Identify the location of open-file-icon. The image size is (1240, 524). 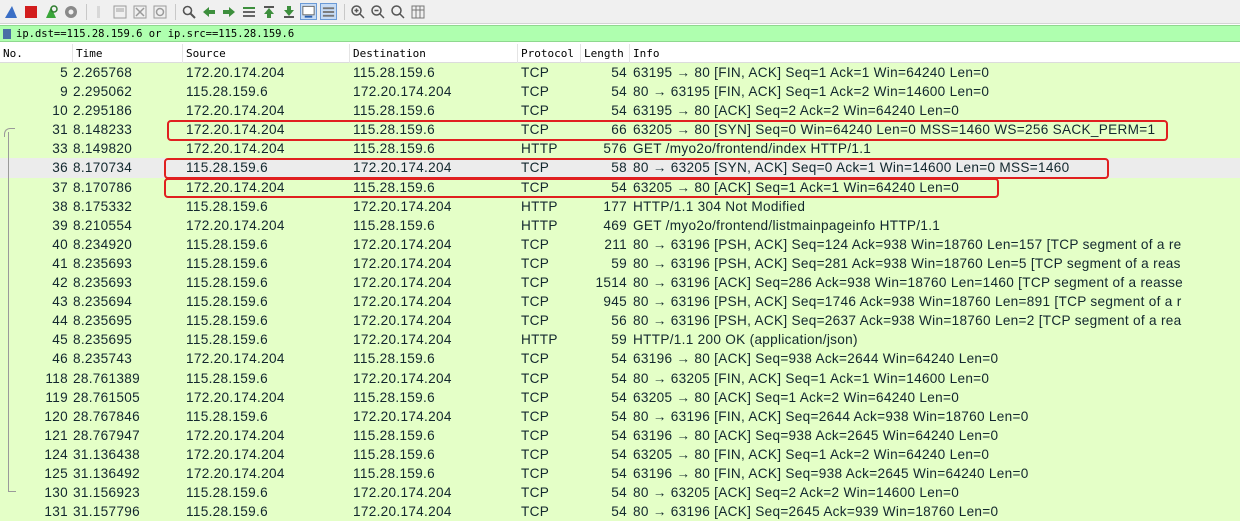
(99, 11).